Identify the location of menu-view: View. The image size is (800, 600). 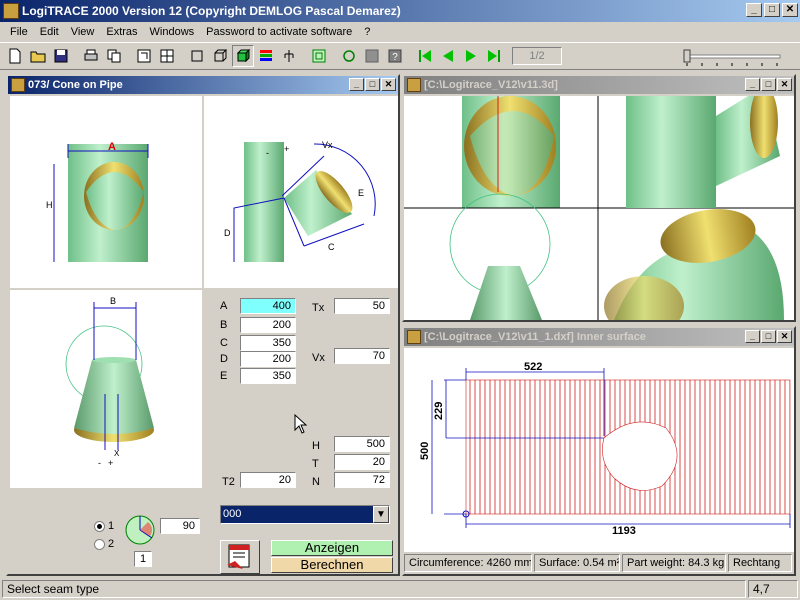
(83, 32).